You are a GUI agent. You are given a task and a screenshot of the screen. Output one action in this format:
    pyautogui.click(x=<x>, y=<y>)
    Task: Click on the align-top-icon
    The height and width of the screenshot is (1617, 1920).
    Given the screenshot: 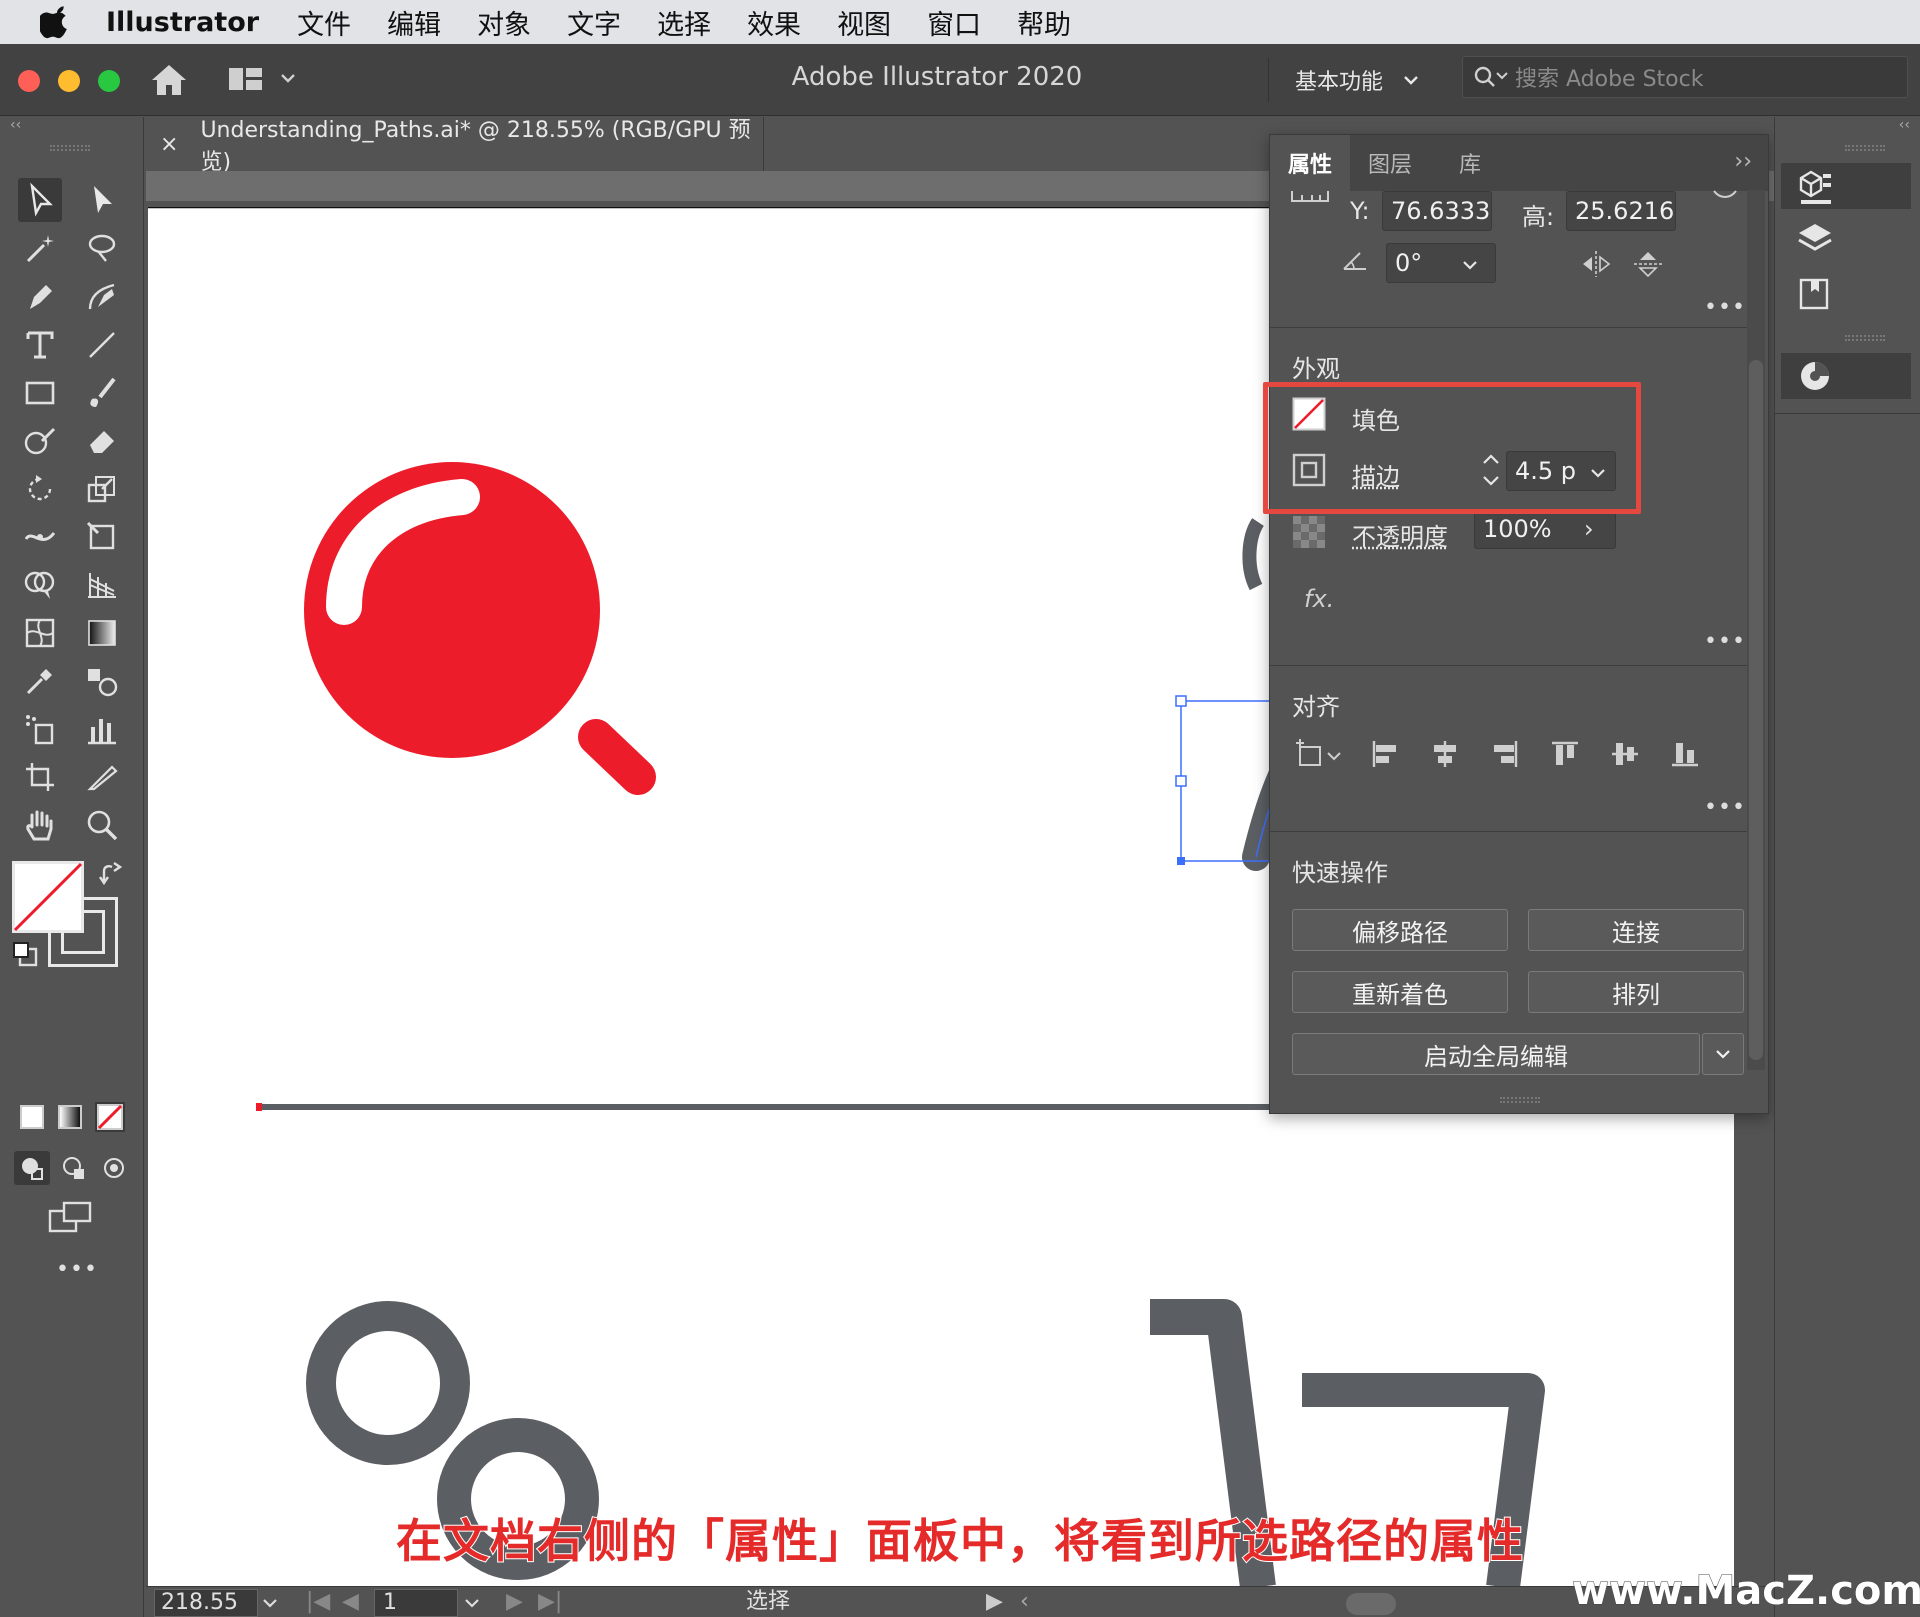 What is the action you would take?
    pyautogui.click(x=1565, y=754)
    